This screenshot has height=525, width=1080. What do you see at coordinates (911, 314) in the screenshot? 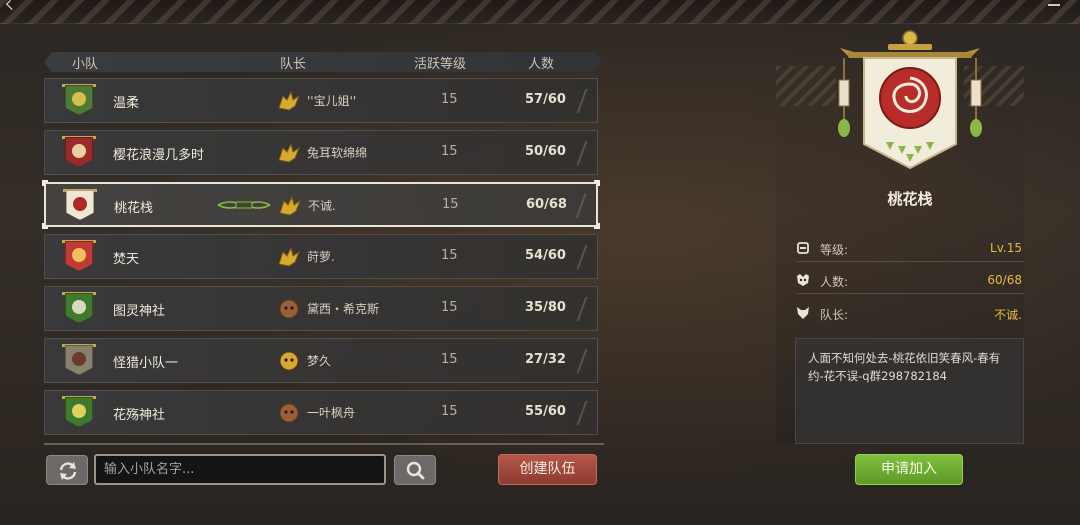
I see `stat-leader: 队长: 不诚.` at bounding box center [911, 314].